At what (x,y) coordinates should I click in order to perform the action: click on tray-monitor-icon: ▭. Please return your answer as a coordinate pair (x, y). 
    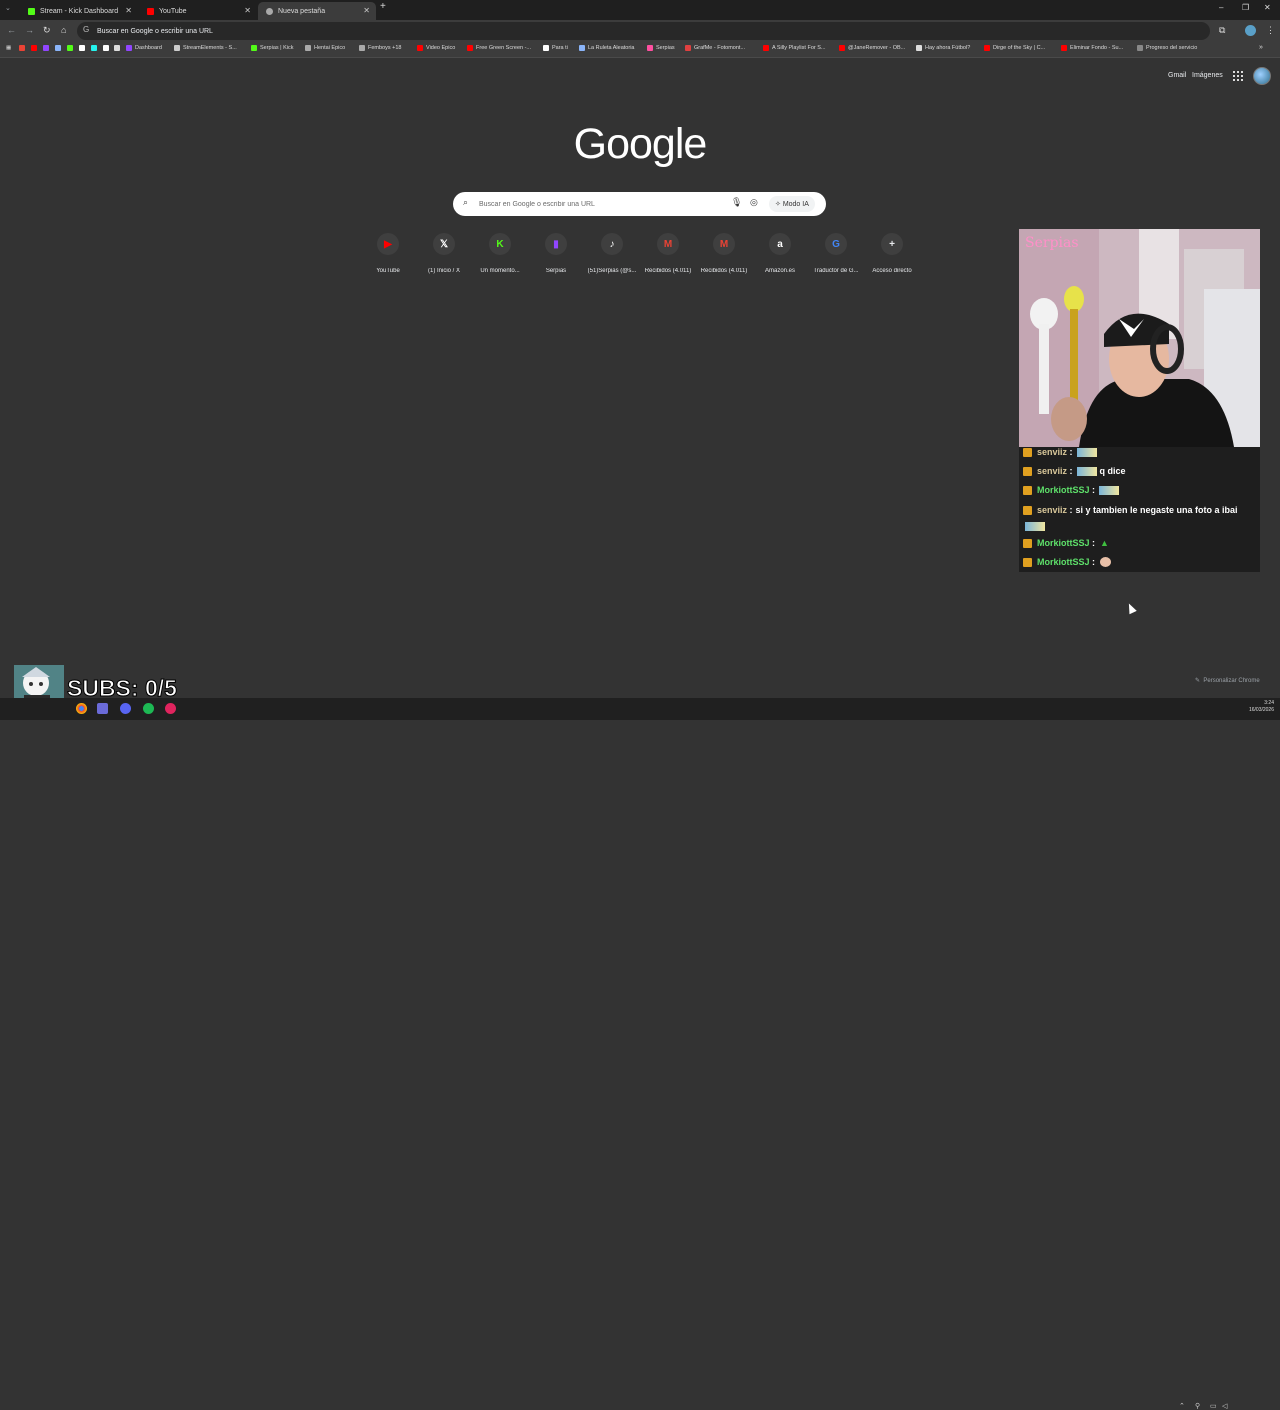
    Looking at the image, I should click on (1213, 1406).